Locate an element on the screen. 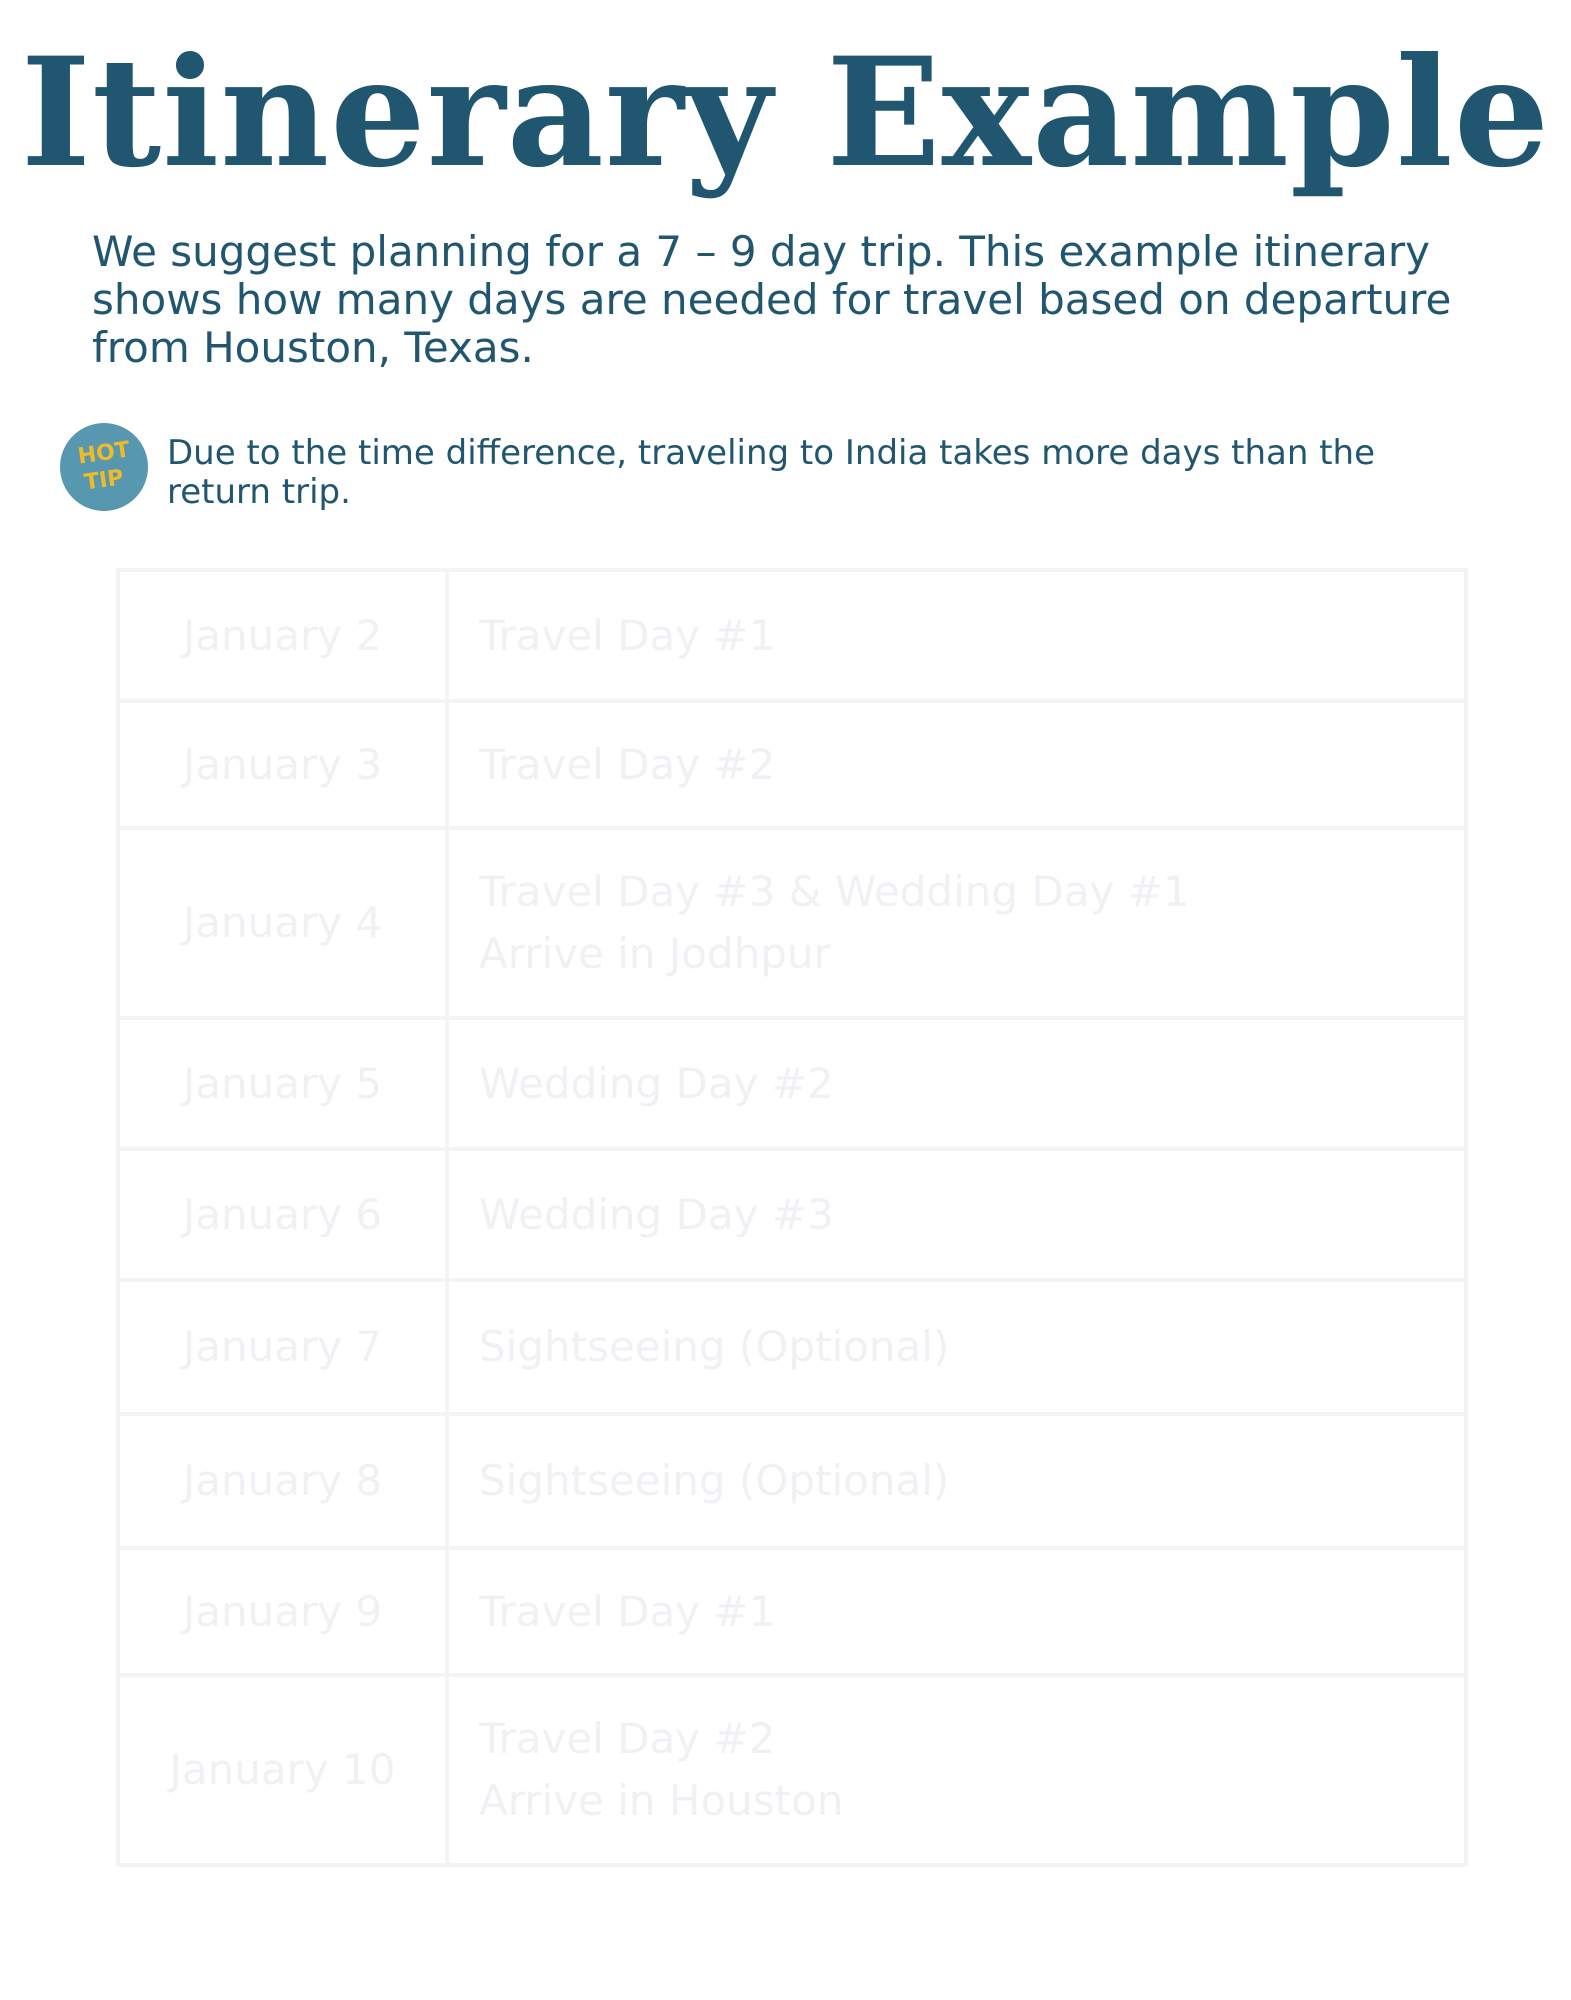  event-cell: Wedding Day #3 is located at coordinates (956, 1214).